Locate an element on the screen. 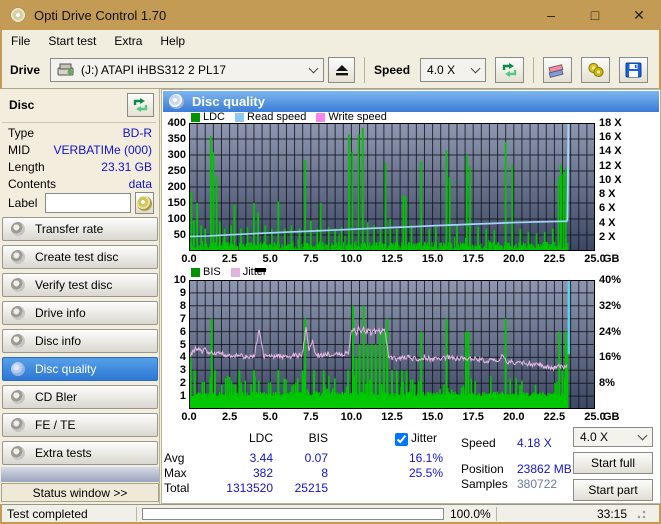  start-part-button: Start part is located at coordinates (613, 490).